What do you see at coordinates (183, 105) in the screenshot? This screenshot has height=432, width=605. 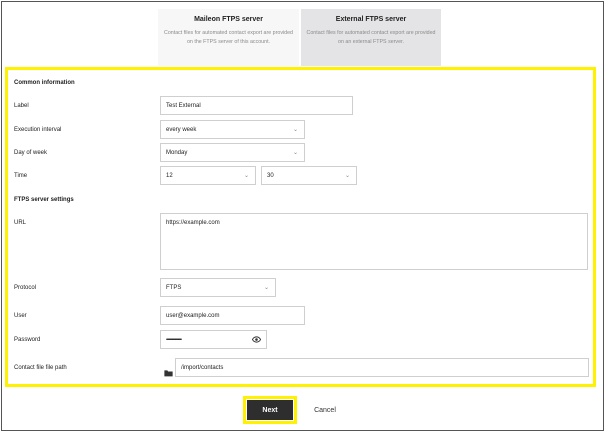 I see `label-input-value: Test External` at bounding box center [183, 105].